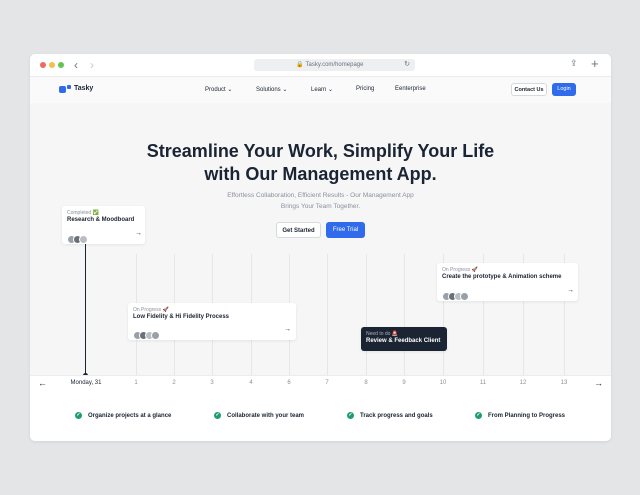  I want to click on task-card: Completed ✅ Research & Moodboard →, so click(103, 225).